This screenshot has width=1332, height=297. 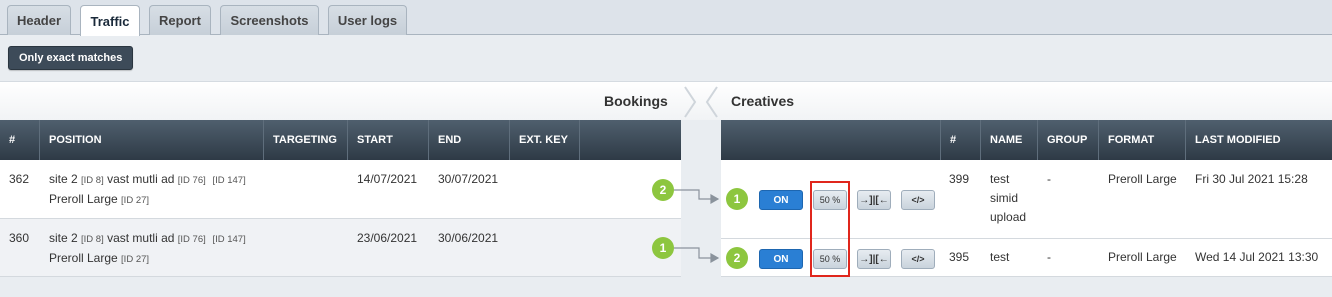 I want to click on creative-modified: Wed 14 Jul 2021 13:30, so click(x=1257, y=257).